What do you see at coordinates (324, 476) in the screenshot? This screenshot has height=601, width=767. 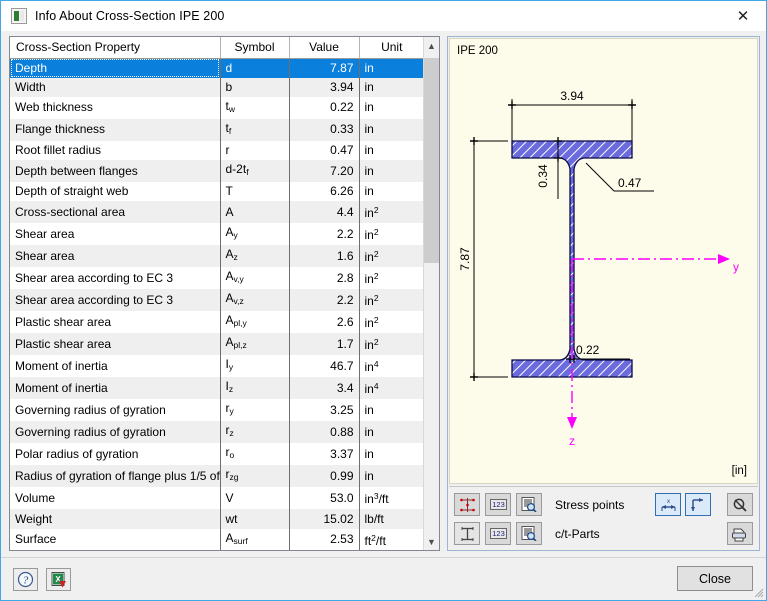 I see `cell-value: 0.99` at bounding box center [324, 476].